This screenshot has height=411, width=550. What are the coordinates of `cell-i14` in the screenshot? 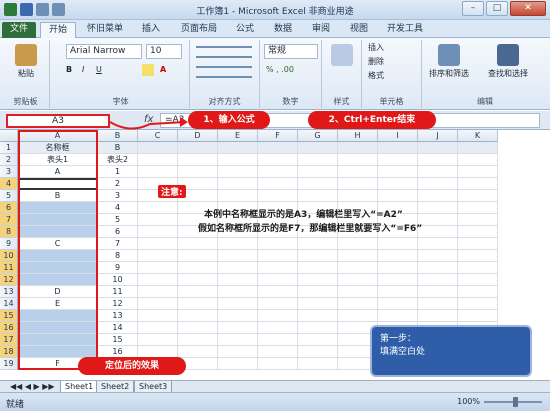 It's located at (398, 304).